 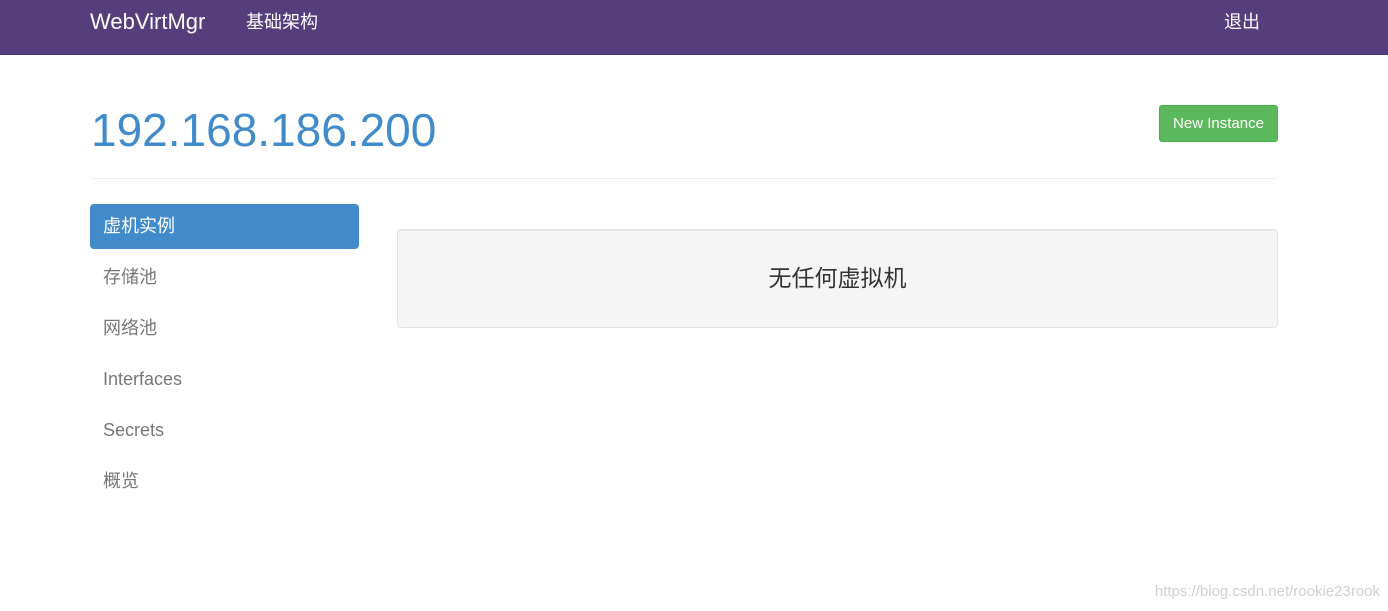 I want to click on watermark-text: https://blog.csdn.net/rookie23rook, so click(x=1267, y=591).